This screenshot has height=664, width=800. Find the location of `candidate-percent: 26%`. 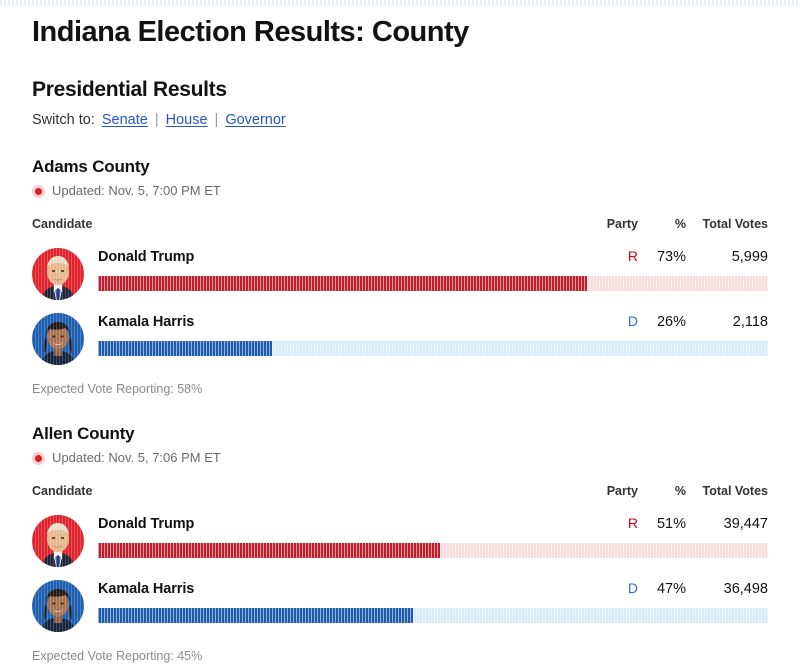

candidate-percent: 26% is located at coordinates (671, 322).